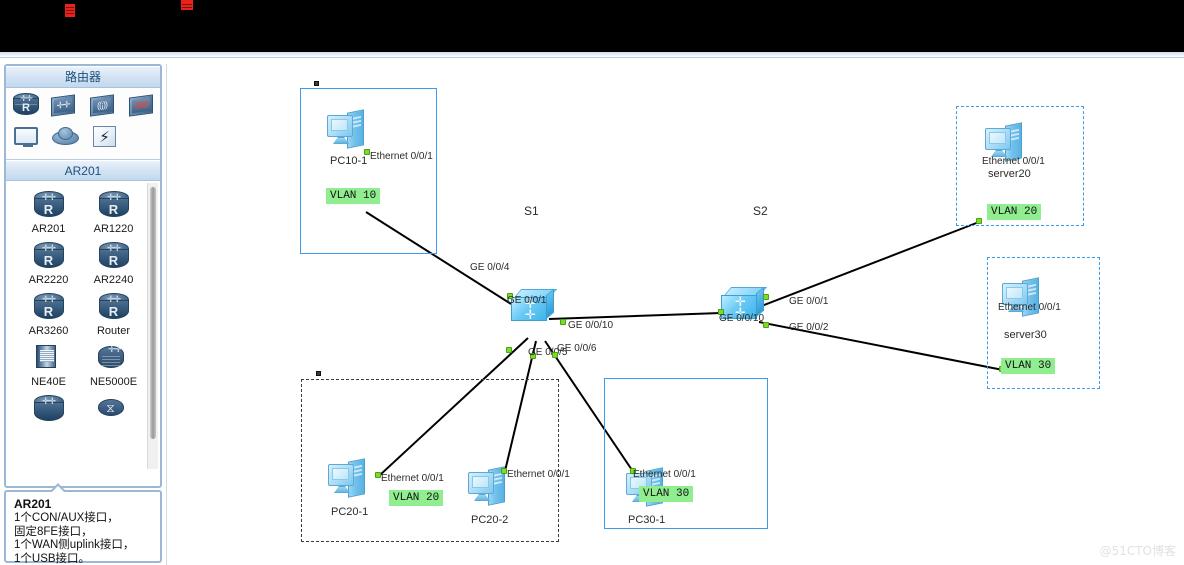  Describe the element at coordinates (1025, 335) in the screenshot. I see `node-label-server30: server30` at that location.